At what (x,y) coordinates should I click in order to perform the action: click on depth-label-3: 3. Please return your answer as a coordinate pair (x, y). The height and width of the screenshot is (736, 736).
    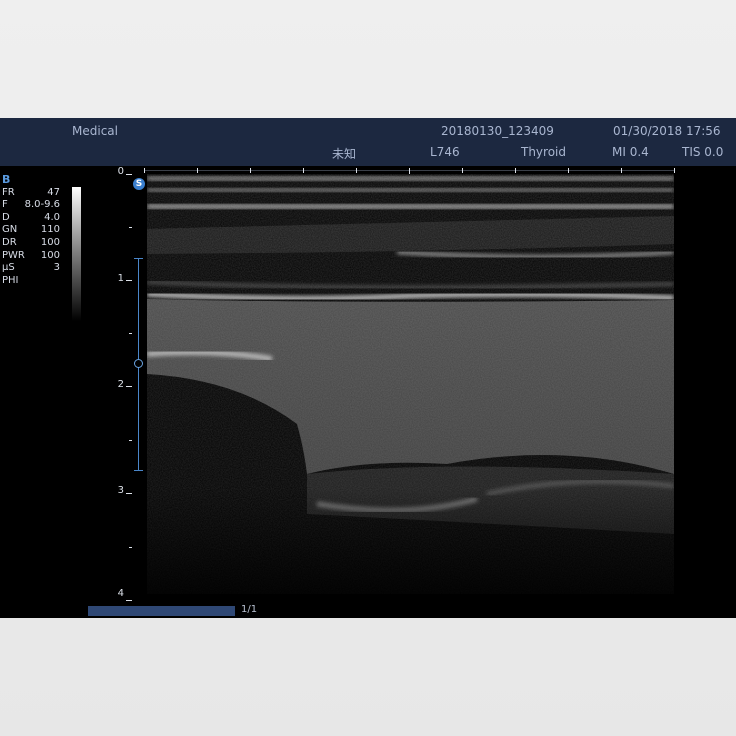
    Looking at the image, I should click on (120, 490).